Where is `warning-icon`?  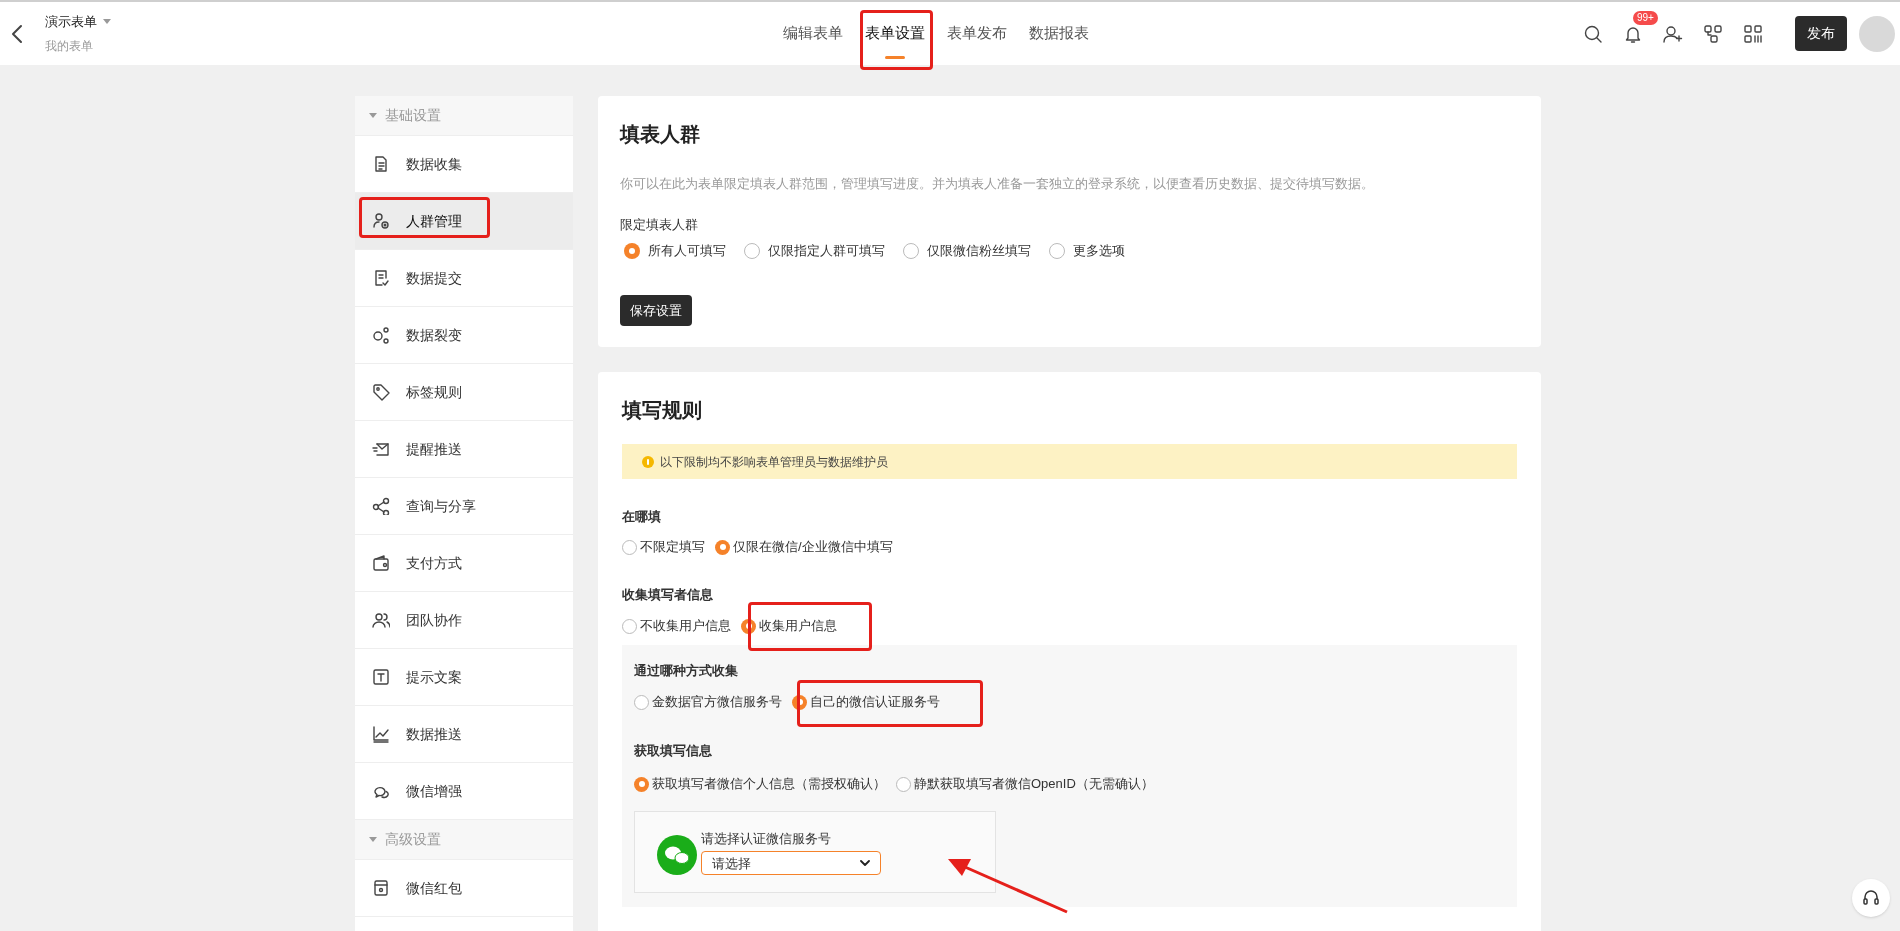
warning-icon is located at coordinates (648, 461).